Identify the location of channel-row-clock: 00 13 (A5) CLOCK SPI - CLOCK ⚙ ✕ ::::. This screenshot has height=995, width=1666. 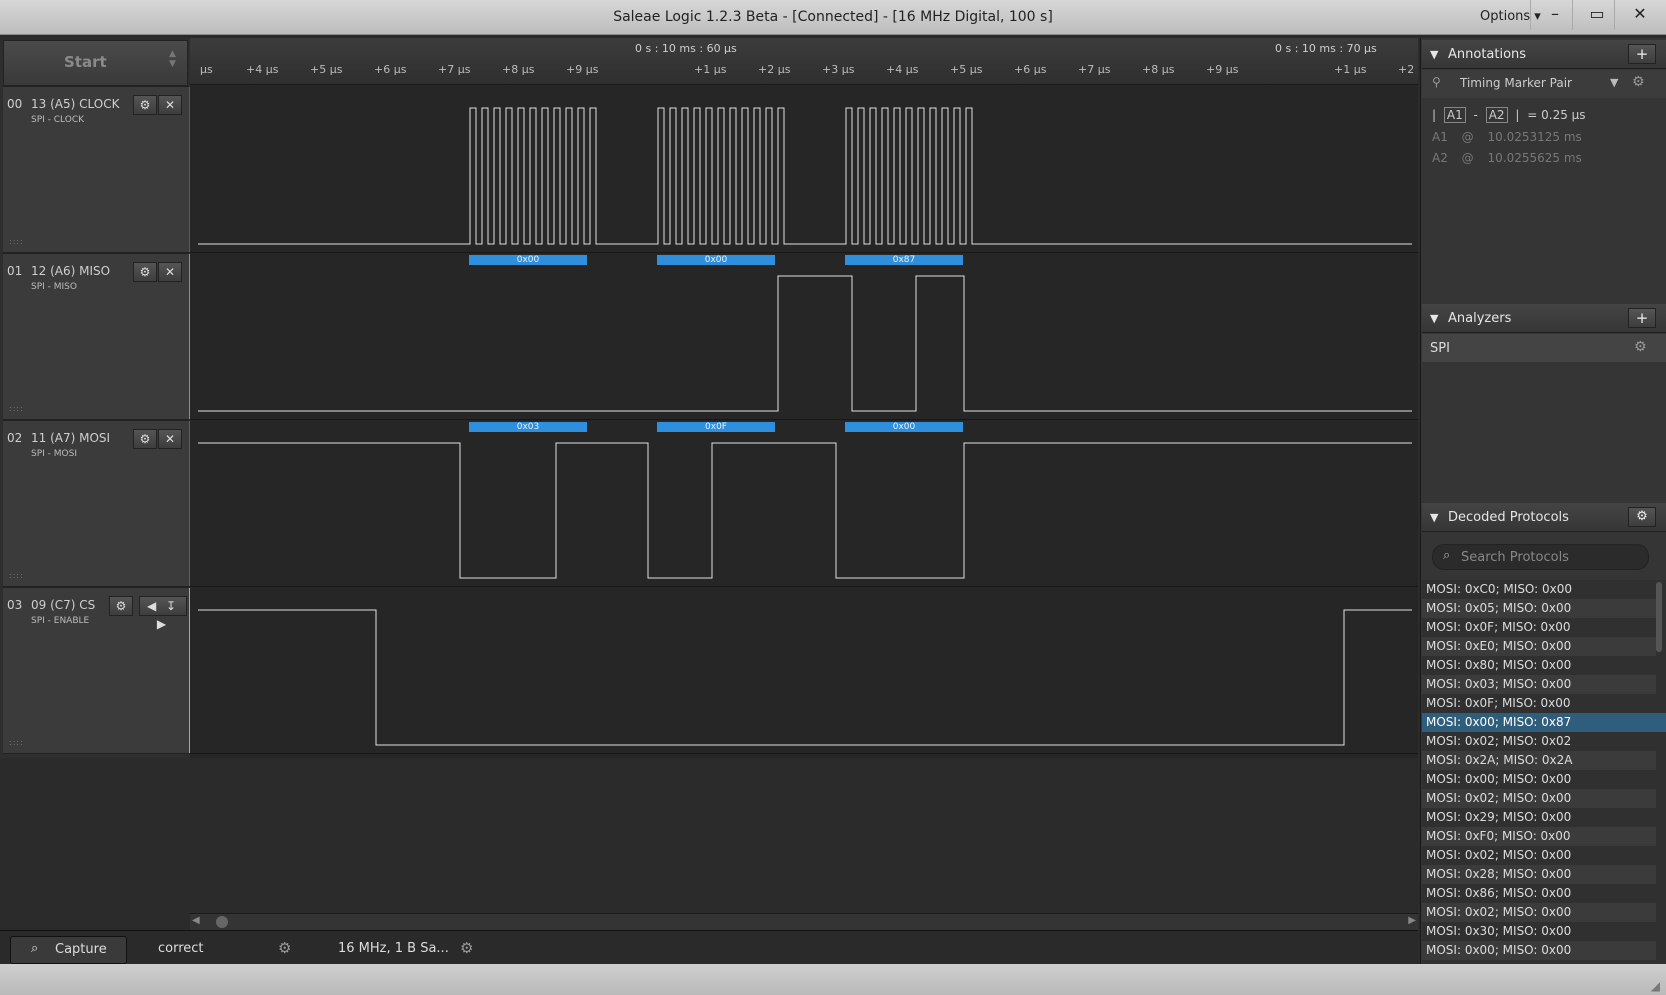
(98, 169).